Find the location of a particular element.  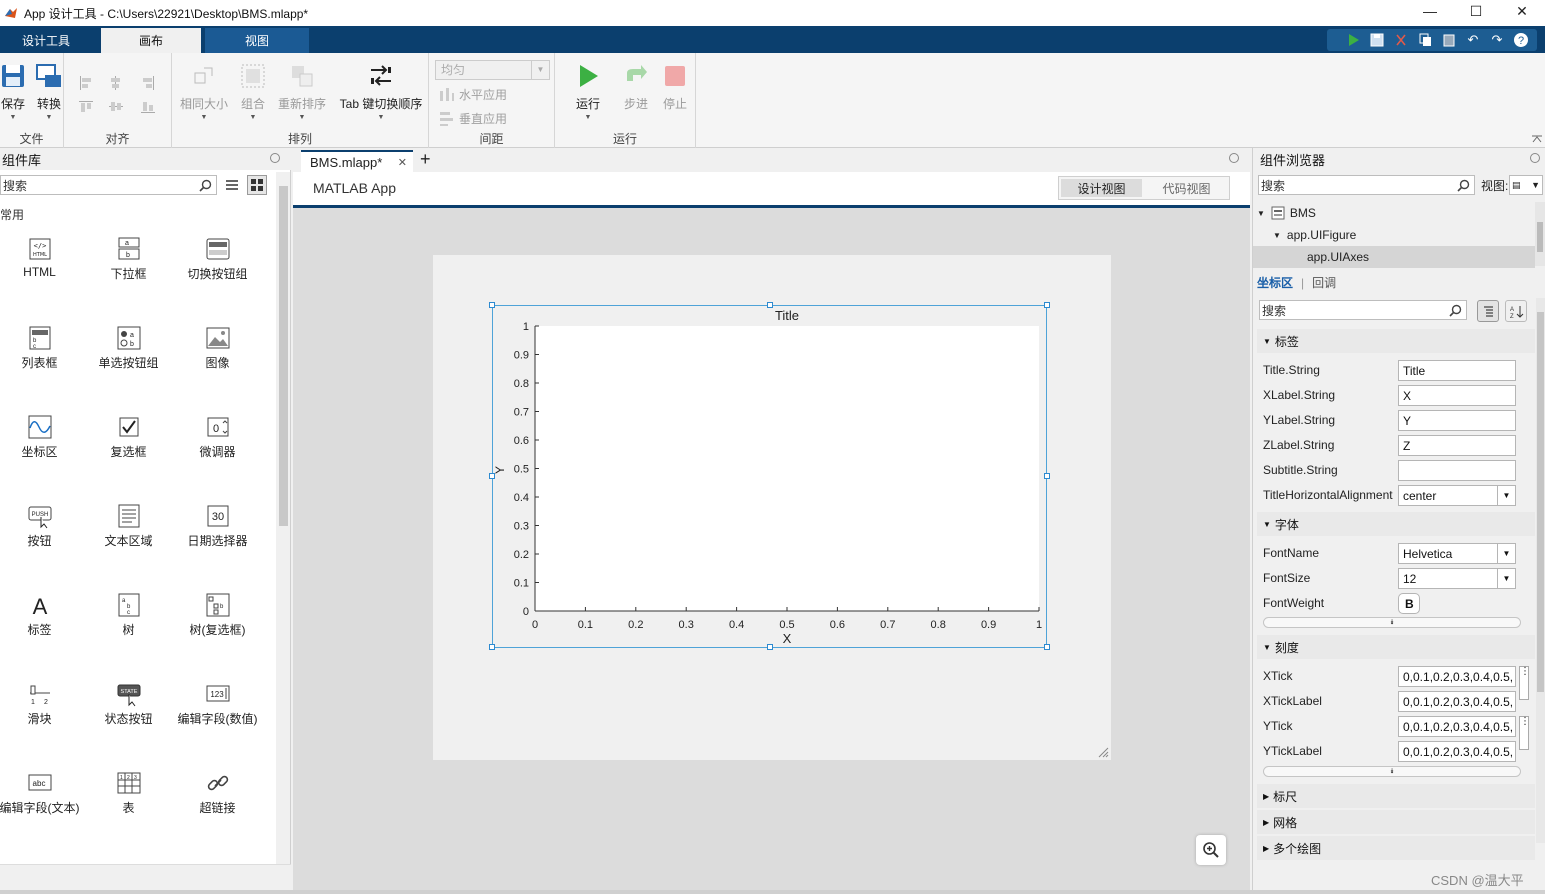

section-font: ▼ 字体 is located at coordinates (1396, 524).